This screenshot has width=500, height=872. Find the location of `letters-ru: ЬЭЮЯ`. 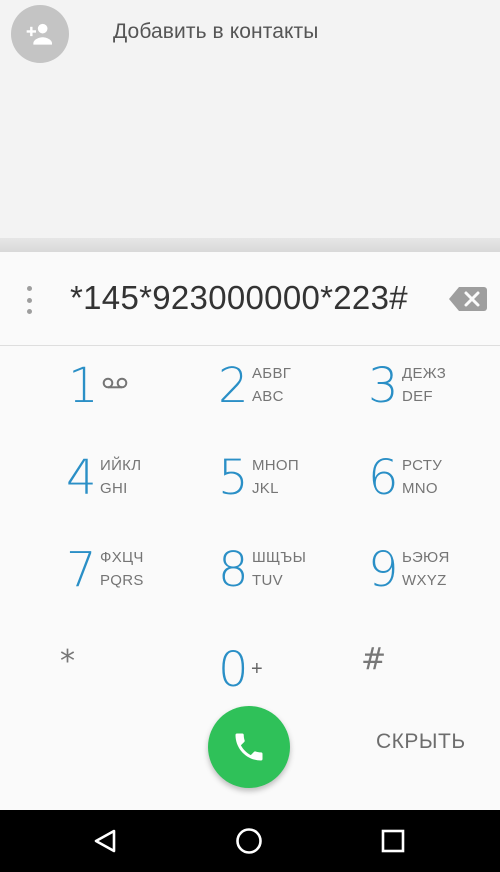

letters-ru: ЬЭЮЯ is located at coordinates (426, 557).